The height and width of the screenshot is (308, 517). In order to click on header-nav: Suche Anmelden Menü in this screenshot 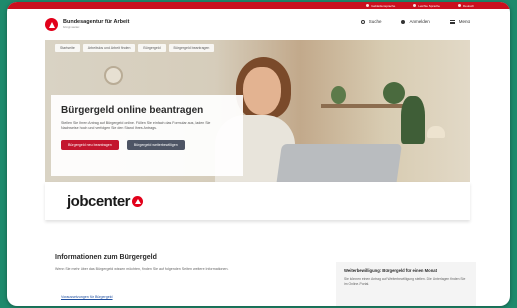, I will do `click(415, 21)`.